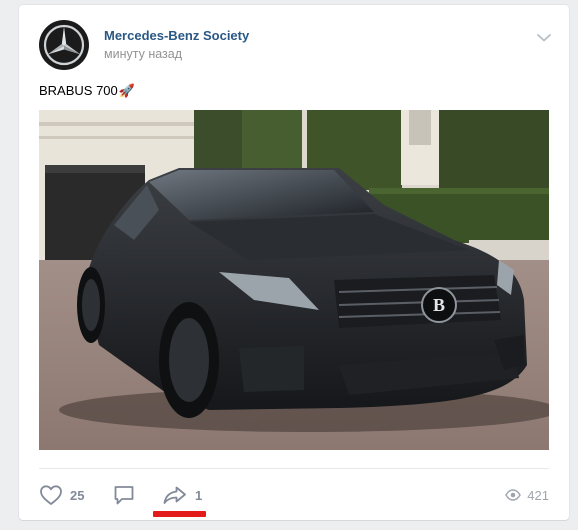 The width and height of the screenshot is (578, 530). What do you see at coordinates (143, 54) in the screenshot?
I see `post-time: минуту назад` at bounding box center [143, 54].